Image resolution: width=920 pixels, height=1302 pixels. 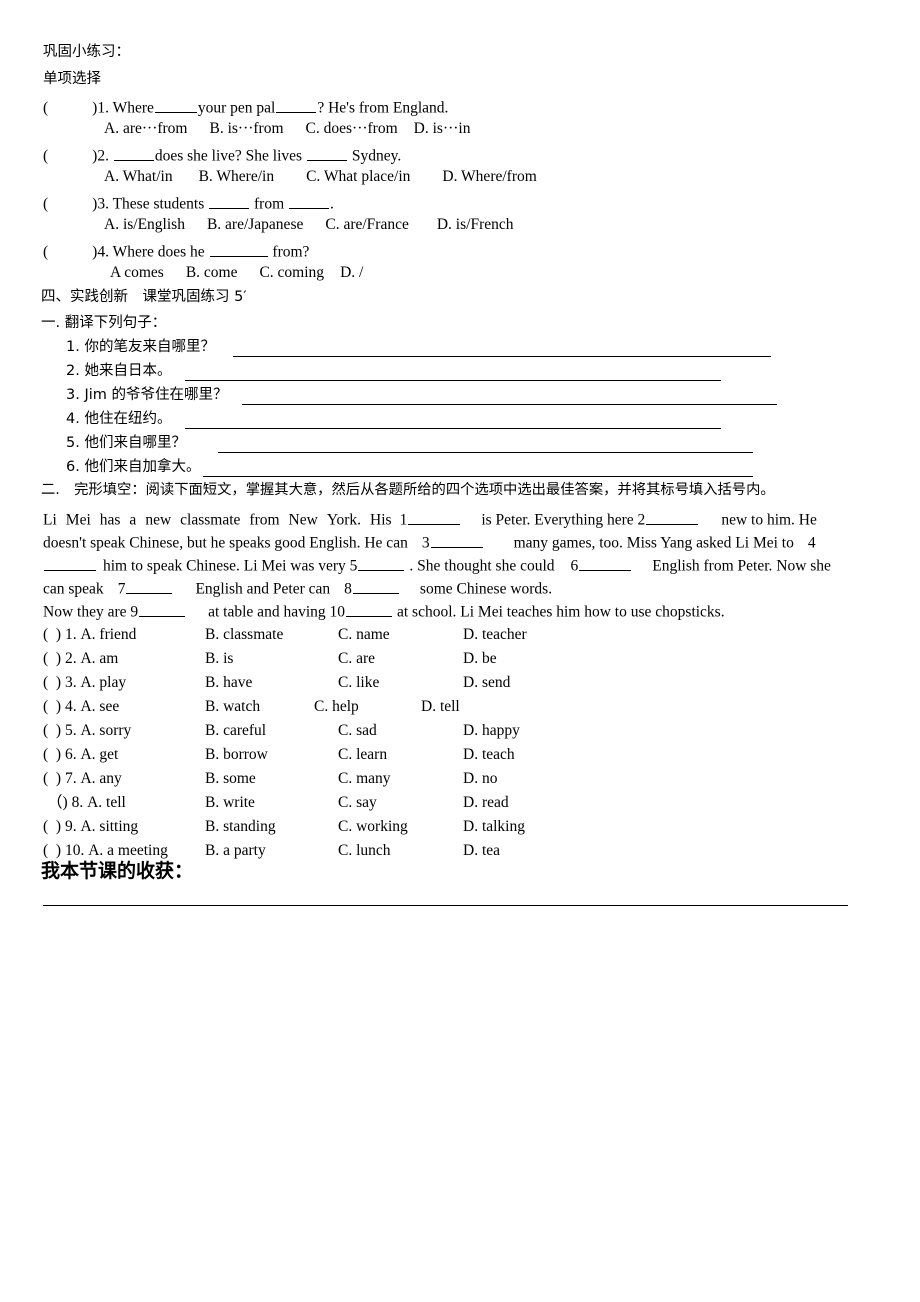 I want to click on blank-number-3: 3, so click(x=425, y=543).